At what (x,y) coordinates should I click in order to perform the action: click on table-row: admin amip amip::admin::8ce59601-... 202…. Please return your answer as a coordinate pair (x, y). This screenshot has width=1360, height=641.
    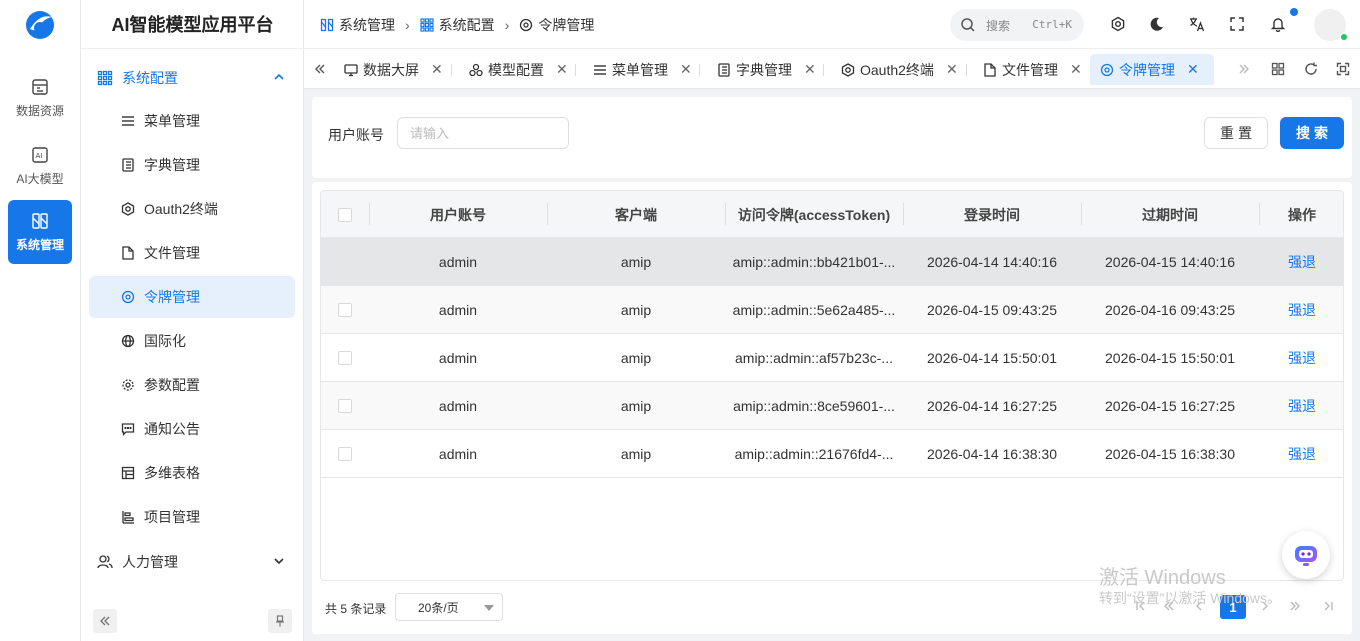
    Looking at the image, I should click on (832, 406).